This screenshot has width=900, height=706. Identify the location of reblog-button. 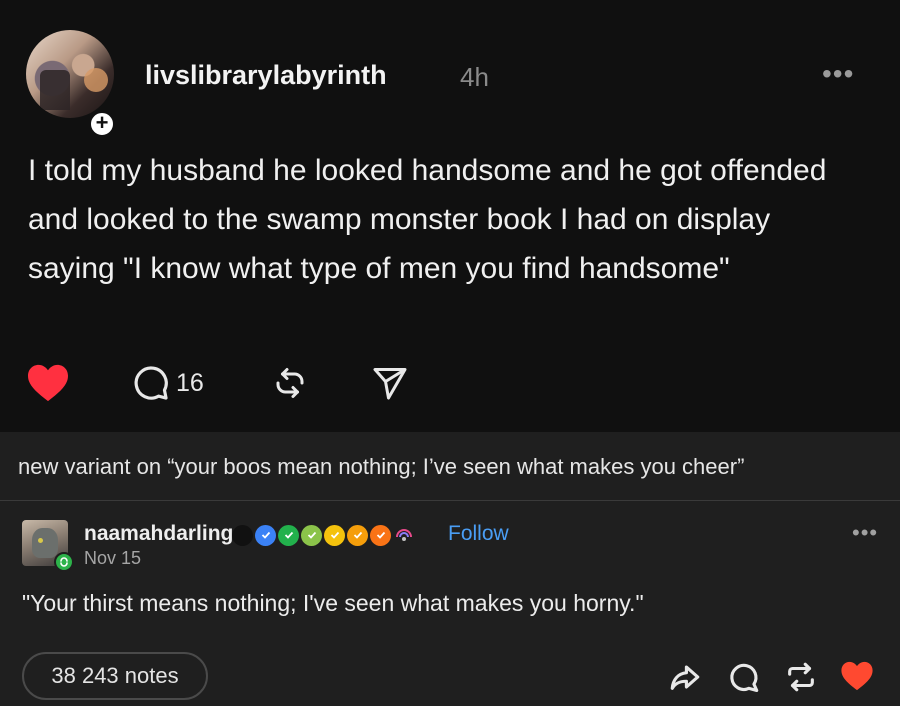
(801, 677).